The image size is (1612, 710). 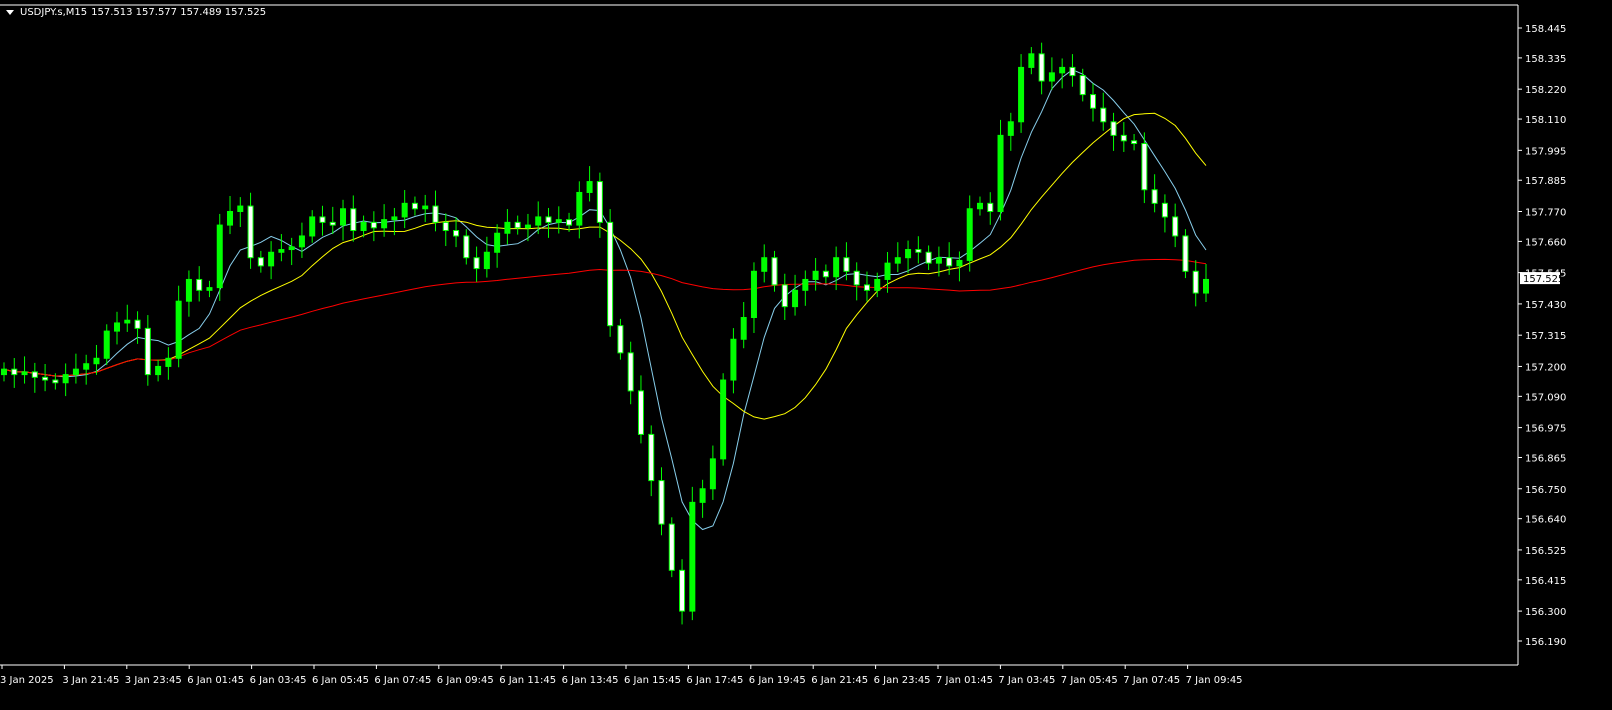 What do you see at coordinates (1545, 242) in the screenshot?
I see `y-tick-label: 157.660` at bounding box center [1545, 242].